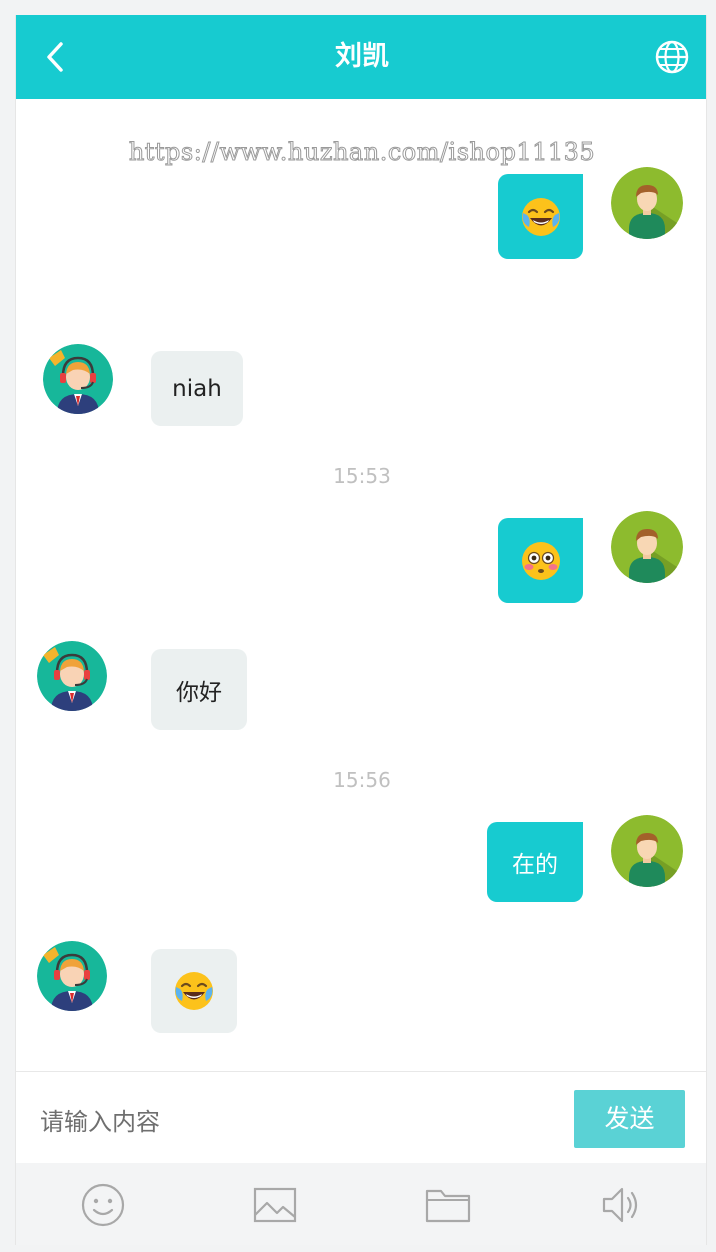  What do you see at coordinates (361, 1117) in the screenshot?
I see `composer: 请输入内容 发送` at bounding box center [361, 1117].